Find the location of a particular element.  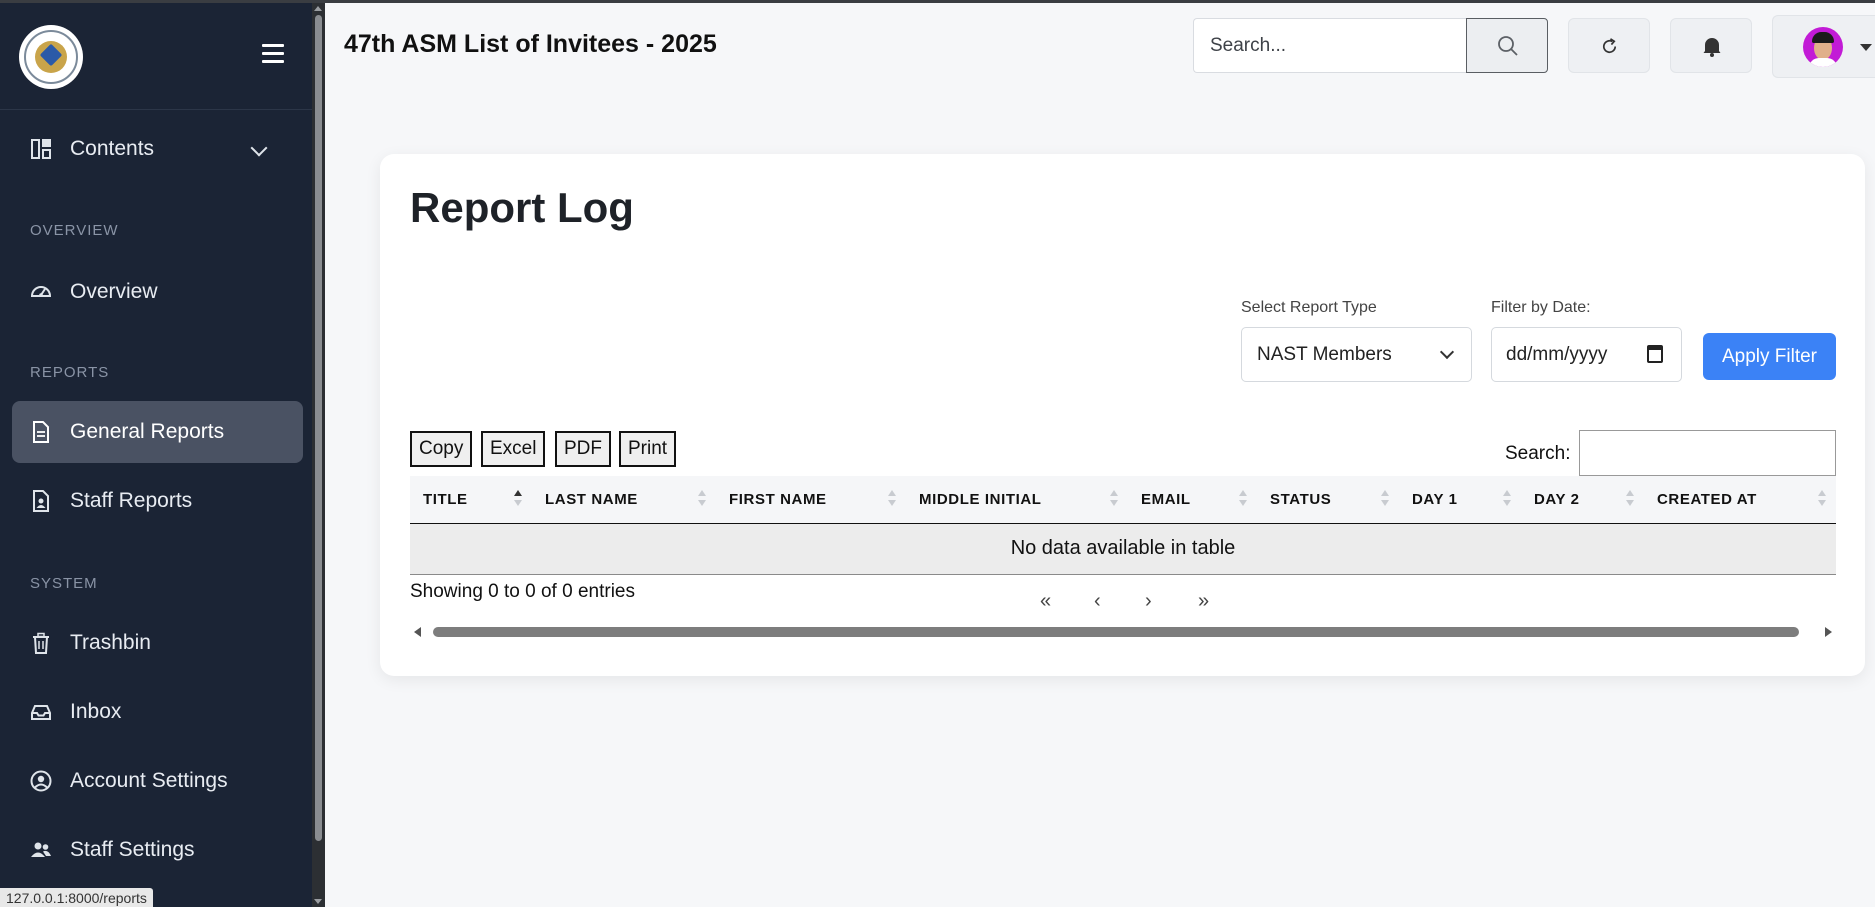

pagination-next: › is located at coordinates (1148, 601).